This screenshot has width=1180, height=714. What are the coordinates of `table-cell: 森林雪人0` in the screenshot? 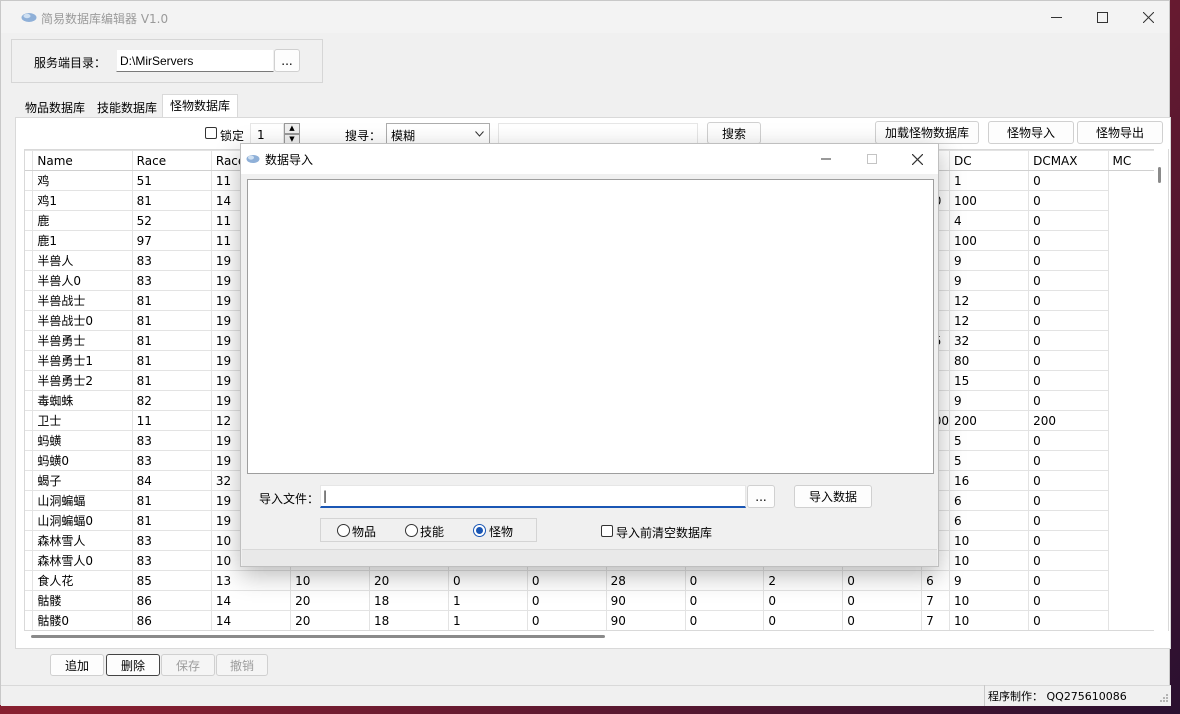 It's located at (82, 560).